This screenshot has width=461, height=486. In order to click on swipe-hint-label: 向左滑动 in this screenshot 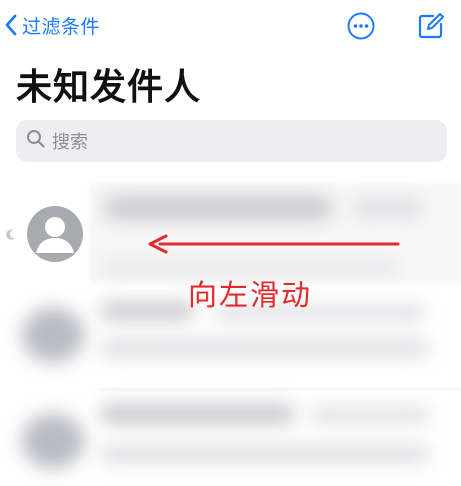, I will do `click(250, 295)`.